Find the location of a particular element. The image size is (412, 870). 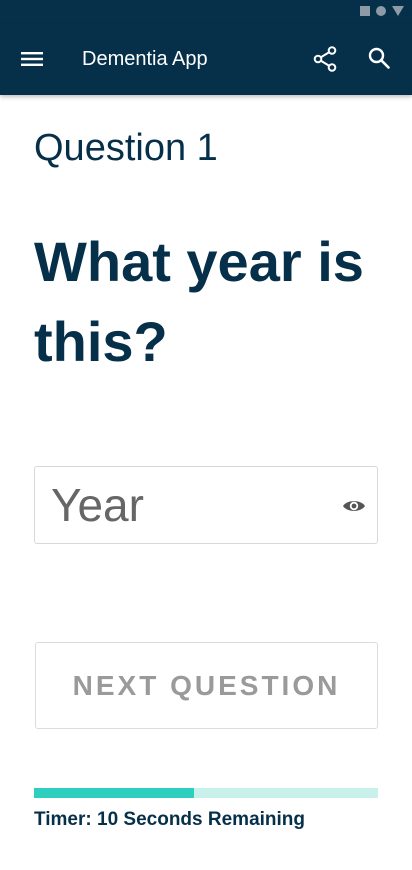

year-field is located at coordinates (206, 505).